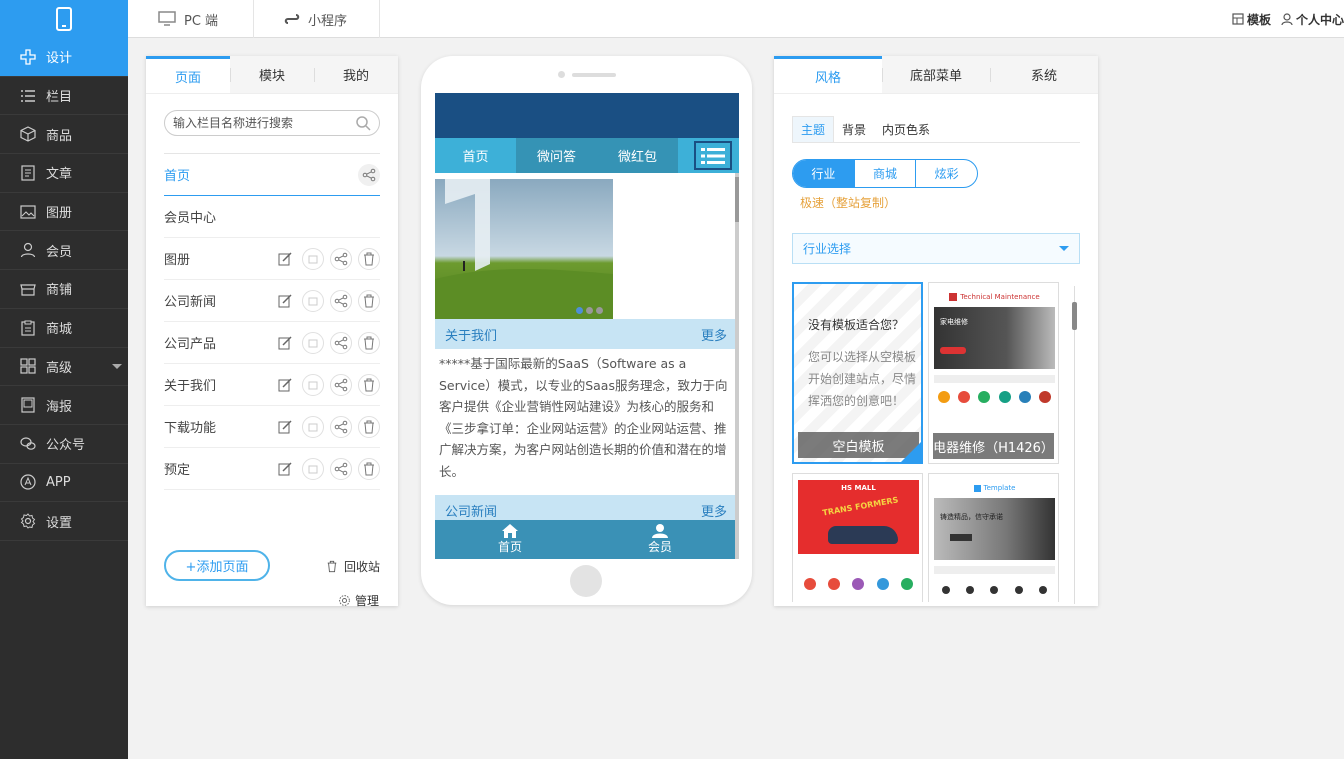  I want to click on recycle-bin-label: 回收站, so click(362, 567).